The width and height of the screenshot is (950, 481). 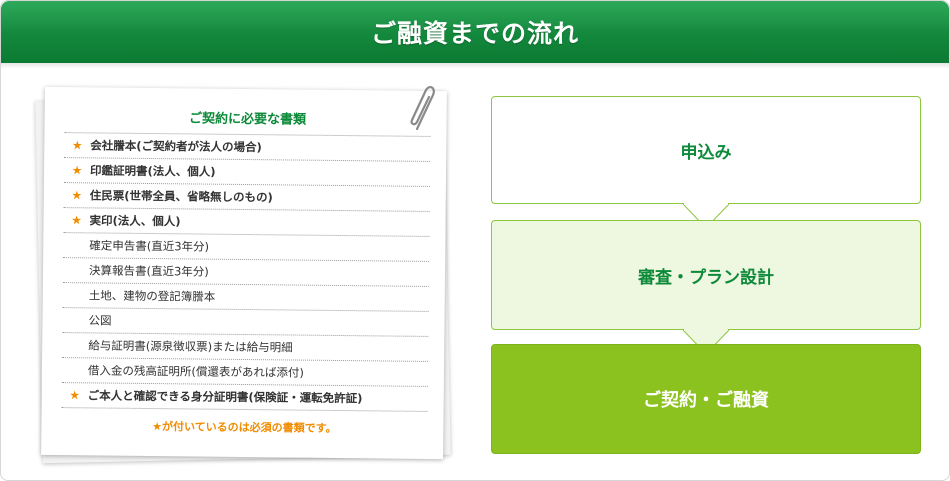 What do you see at coordinates (245, 297) in the screenshot?
I see `list-item: 土地、建物の登記簿謄本` at bounding box center [245, 297].